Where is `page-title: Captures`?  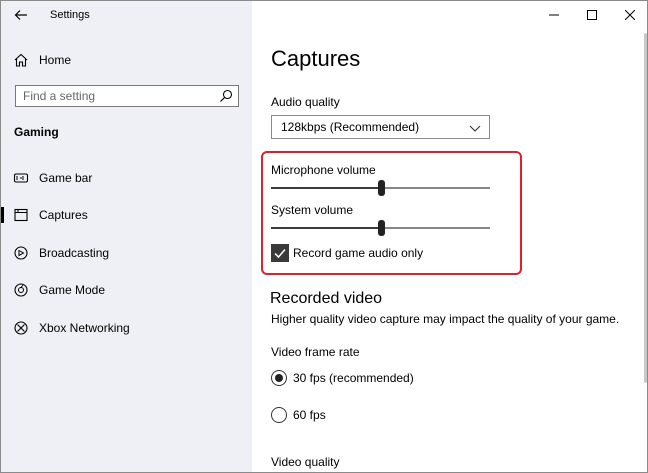
page-title: Captures is located at coordinates (316, 58).